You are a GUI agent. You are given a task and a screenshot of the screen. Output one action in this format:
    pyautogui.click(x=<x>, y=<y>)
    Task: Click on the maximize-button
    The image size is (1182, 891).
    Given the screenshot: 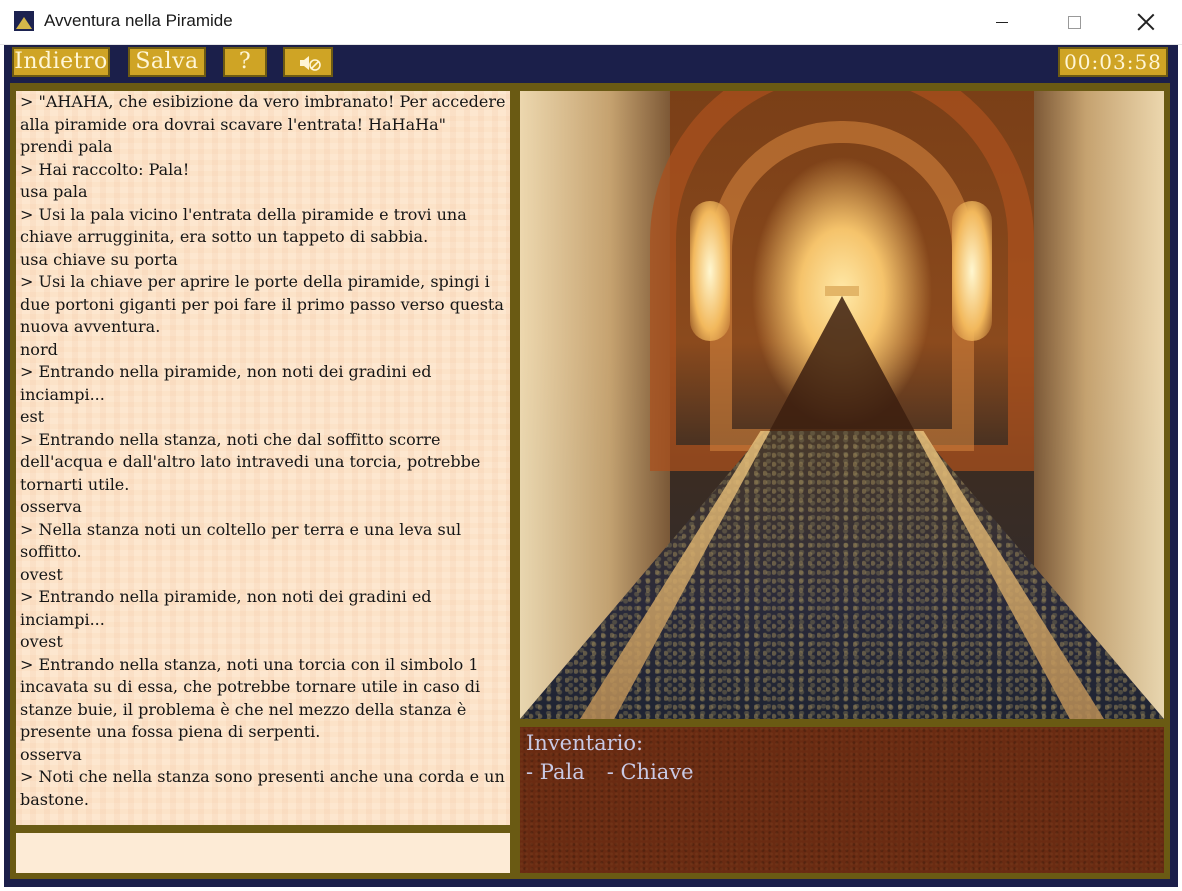 What is the action you would take?
    pyautogui.click(x=1074, y=22)
    